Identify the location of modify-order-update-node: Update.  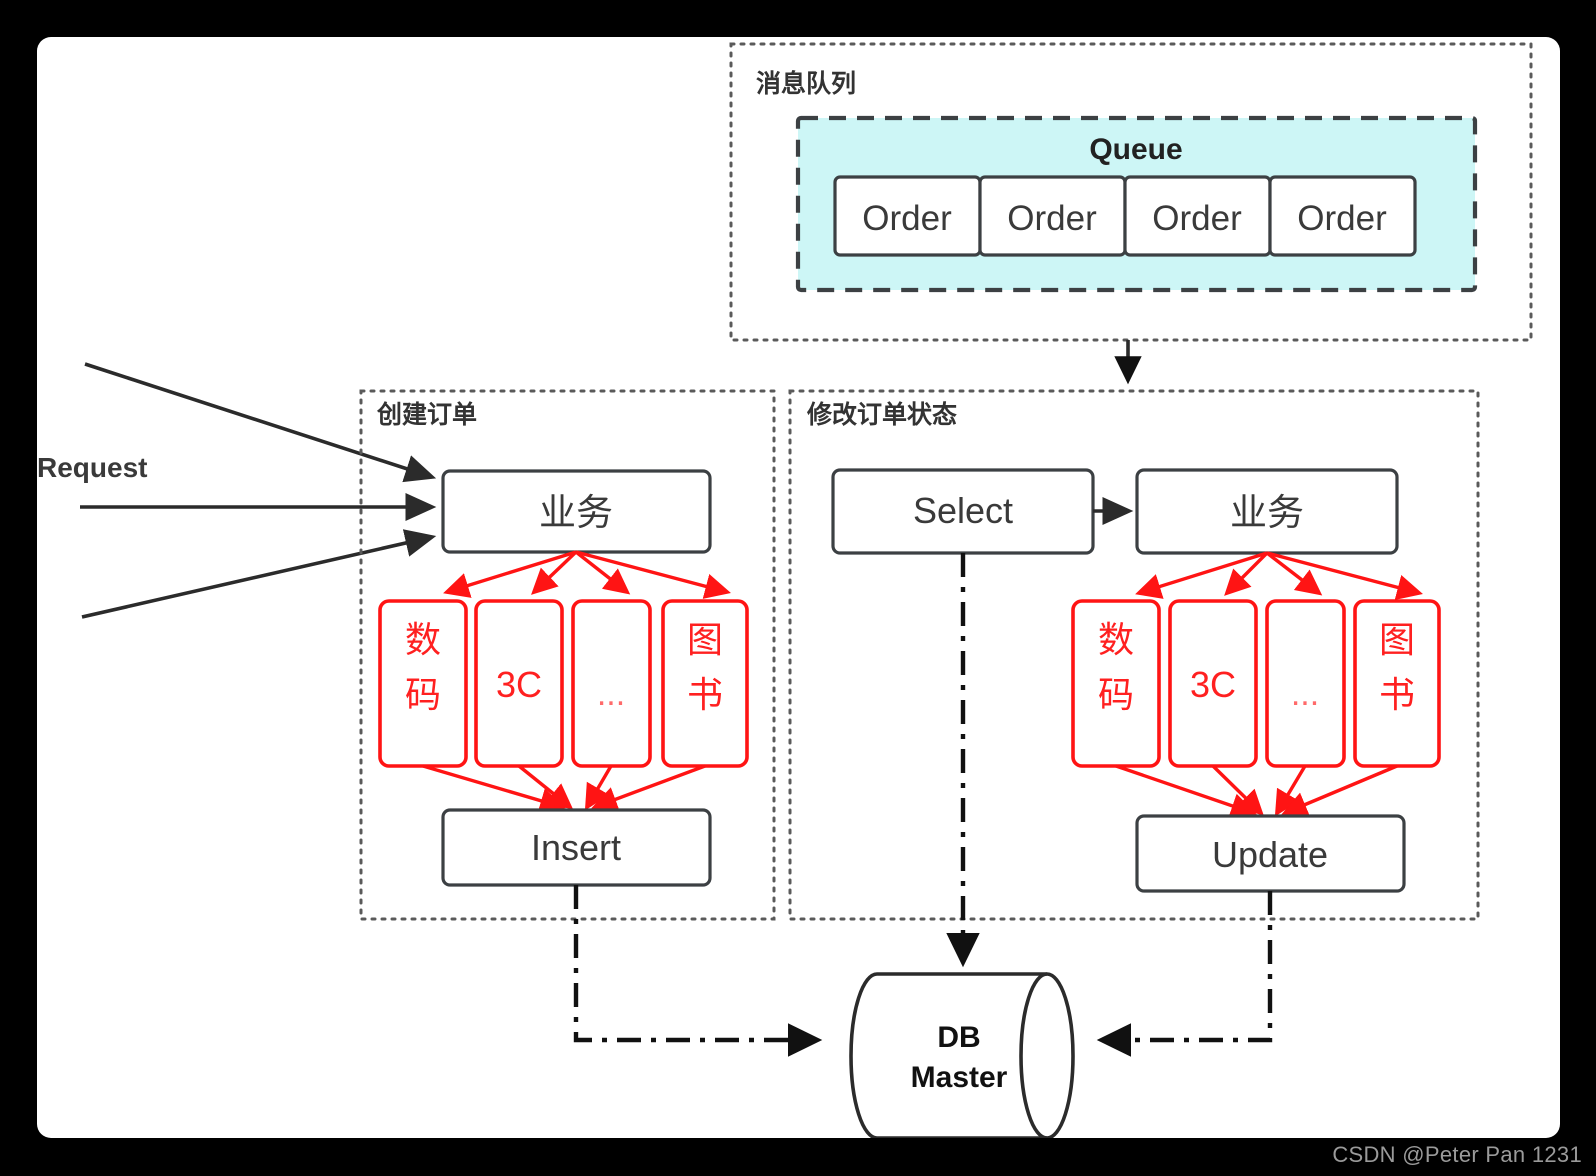
(1270, 853).